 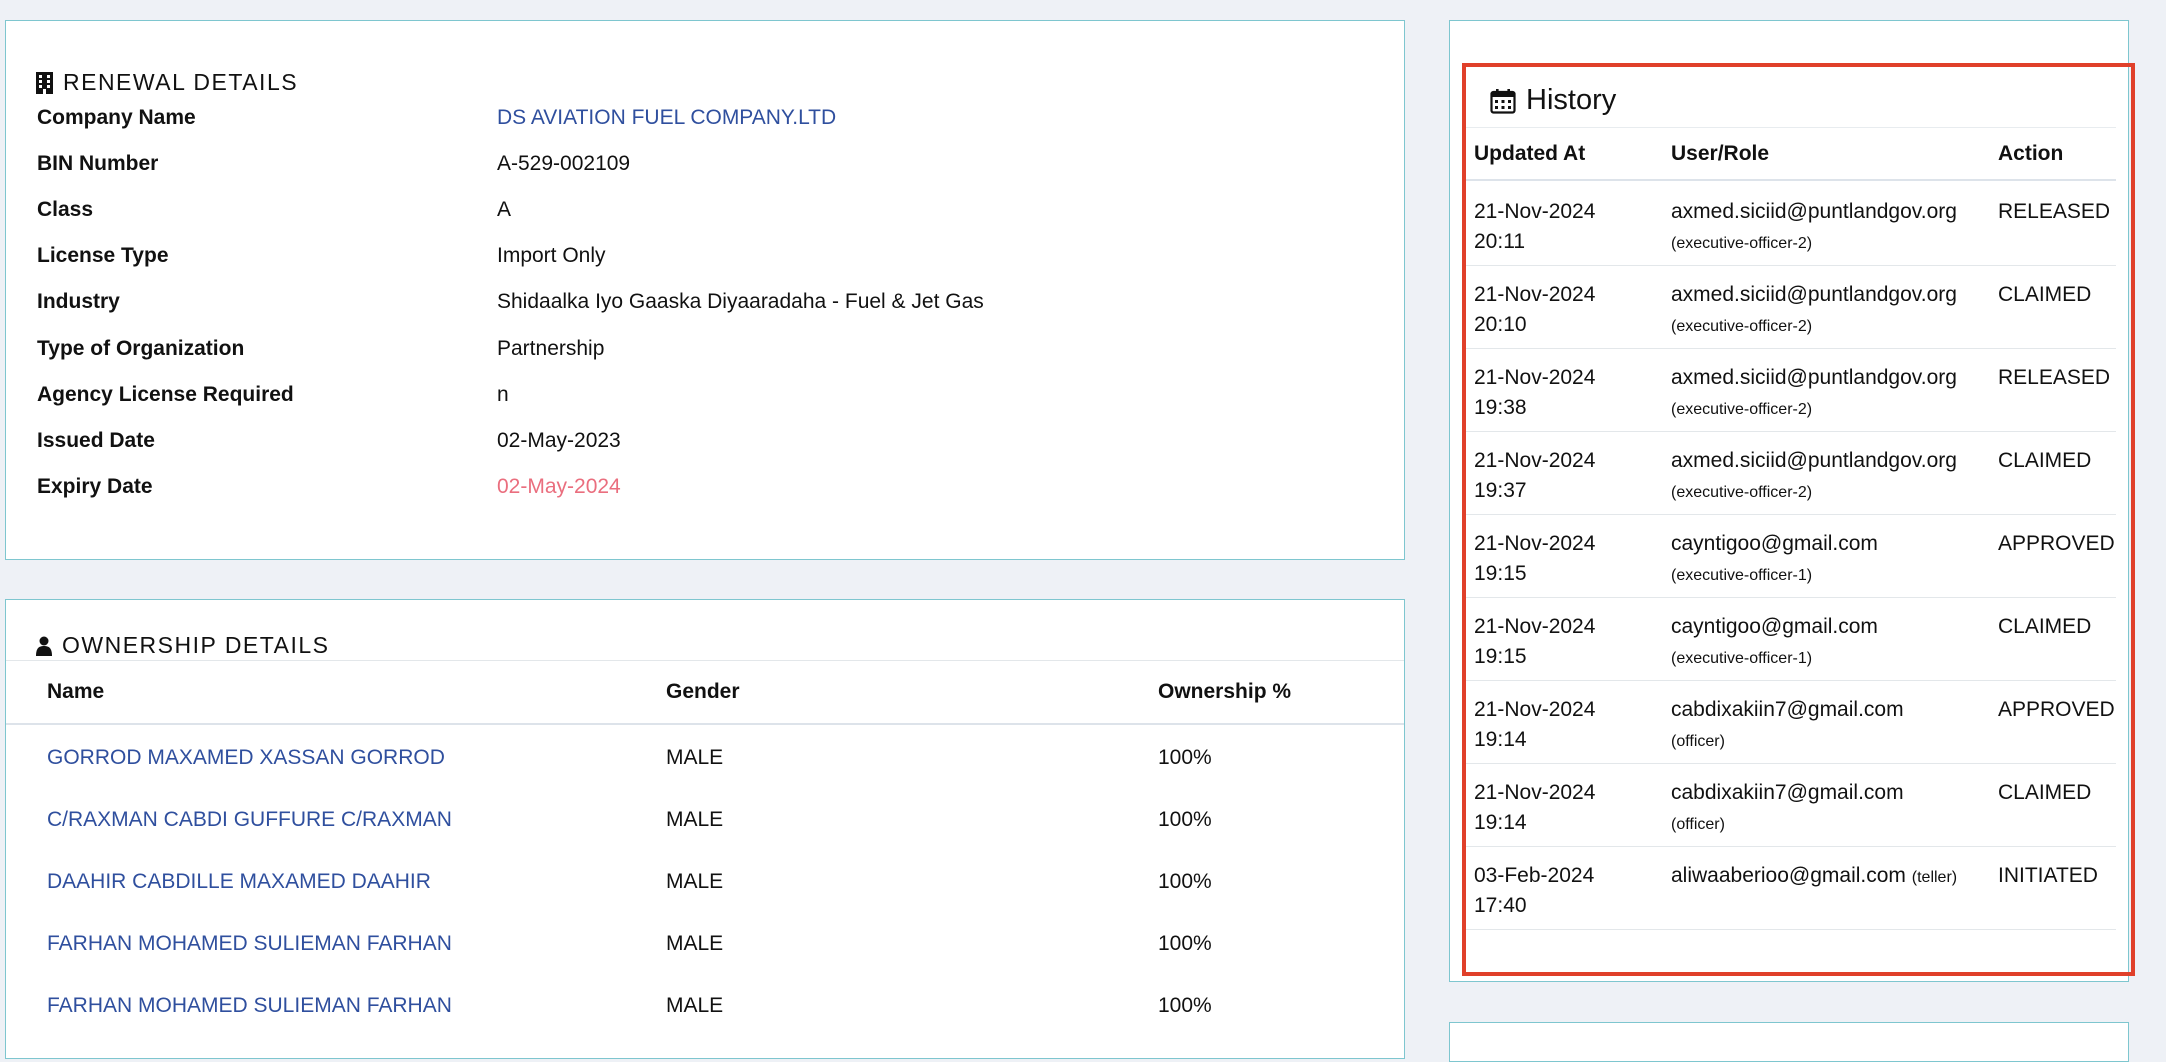 What do you see at coordinates (551, 255) in the screenshot?
I see `detail-value: Import Only` at bounding box center [551, 255].